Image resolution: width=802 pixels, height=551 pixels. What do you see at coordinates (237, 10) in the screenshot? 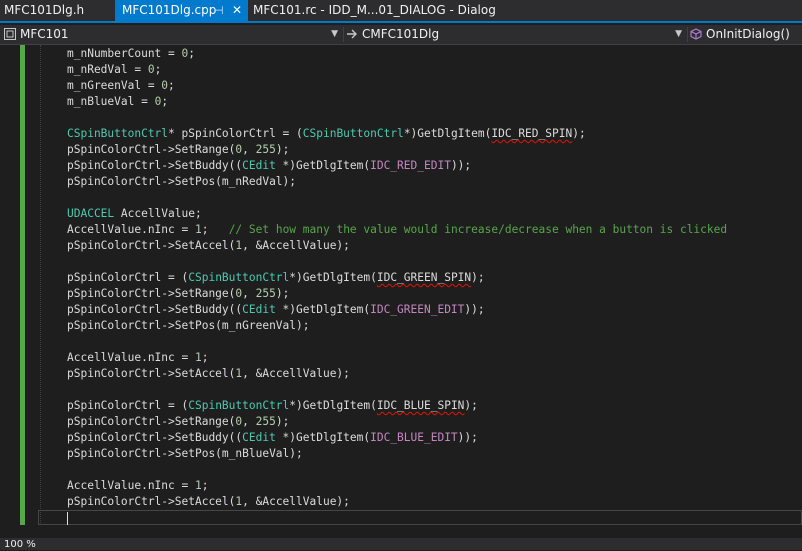
I see `close-icon: ✕` at bounding box center [237, 10].